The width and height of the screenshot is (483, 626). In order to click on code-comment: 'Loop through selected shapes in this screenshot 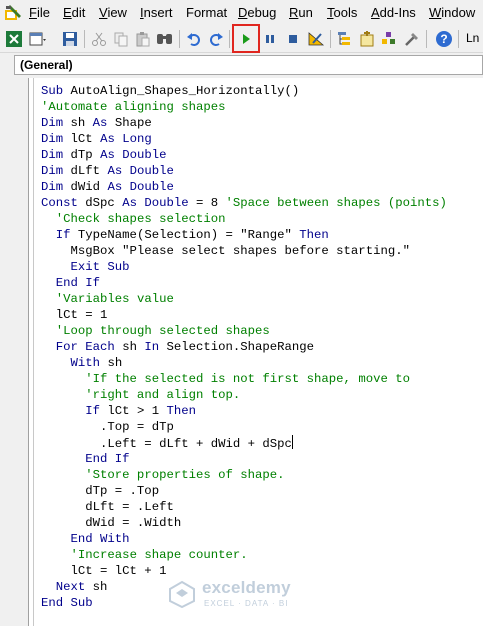, I will do `click(162, 331)`.